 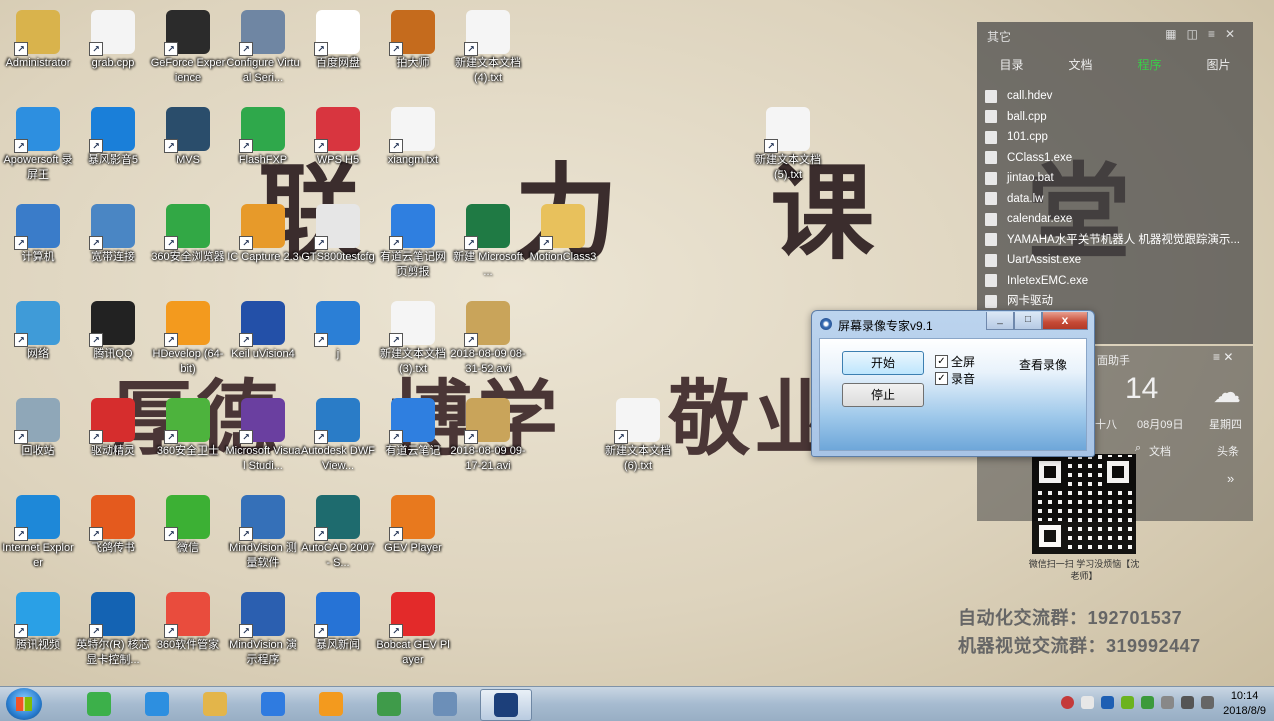 I want to click on assistant-doc: 文档, so click(x=1160, y=451).